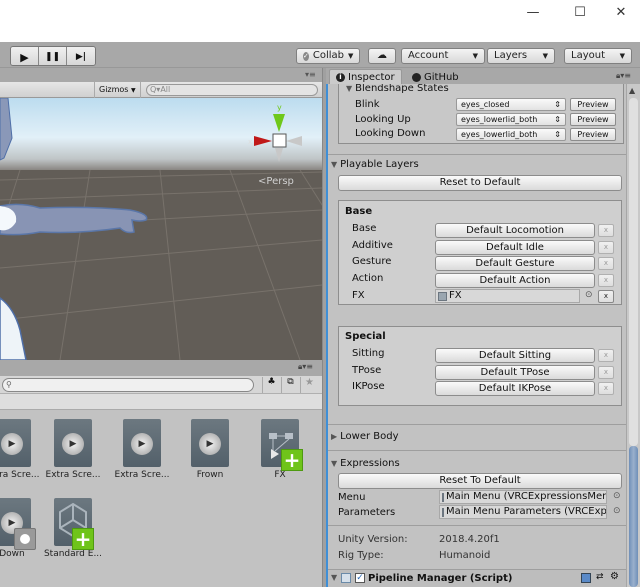 Image resolution: width=640 pixels, height=587 pixels. What do you see at coordinates (633, 272) in the screenshot?
I see `scroll-track` at bounding box center [633, 272].